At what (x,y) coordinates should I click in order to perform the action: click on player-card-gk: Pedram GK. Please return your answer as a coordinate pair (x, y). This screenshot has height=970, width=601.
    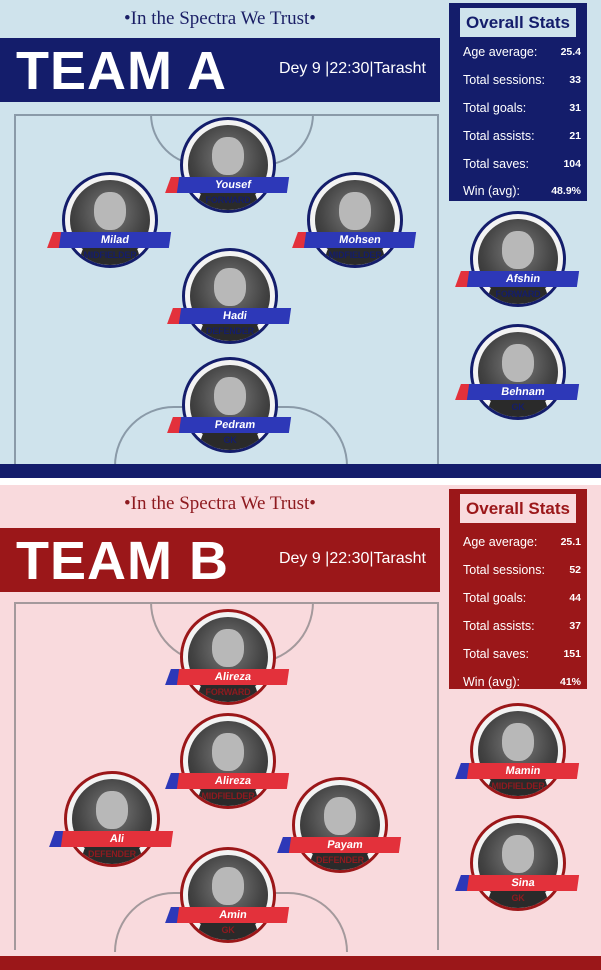
    Looking at the image, I should click on (229, 413).